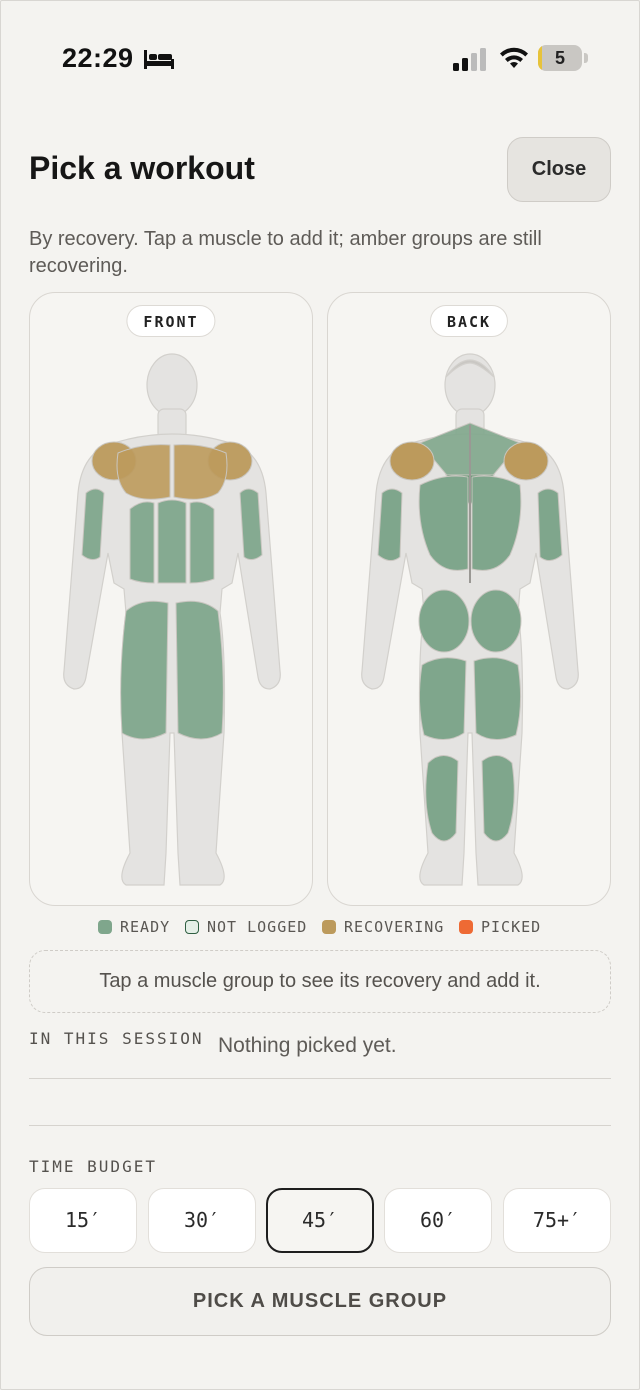 This screenshot has width=640, height=1390. I want to click on rear-delt-right, so click(526, 461).